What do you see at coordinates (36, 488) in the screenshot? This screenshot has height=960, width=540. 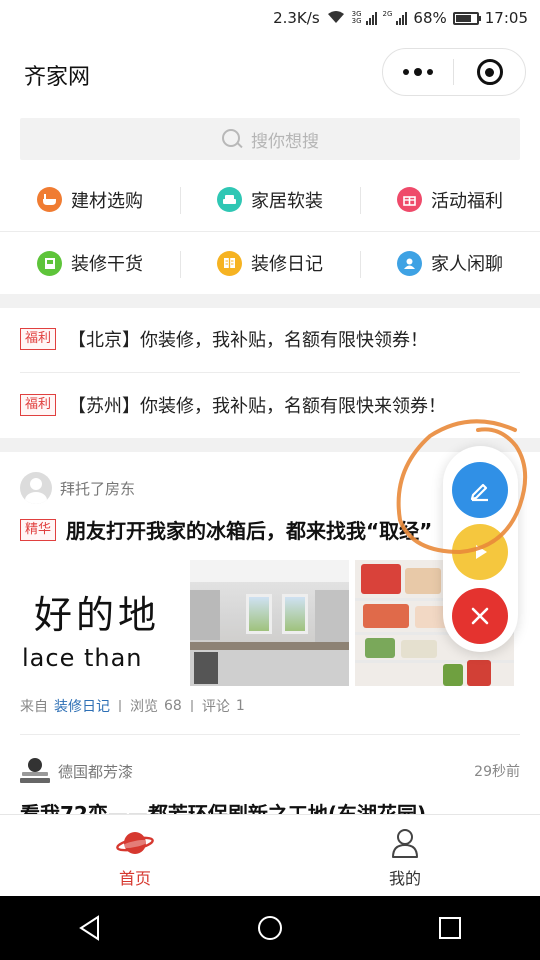 I see `avatar` at bounding box center [36, 488].